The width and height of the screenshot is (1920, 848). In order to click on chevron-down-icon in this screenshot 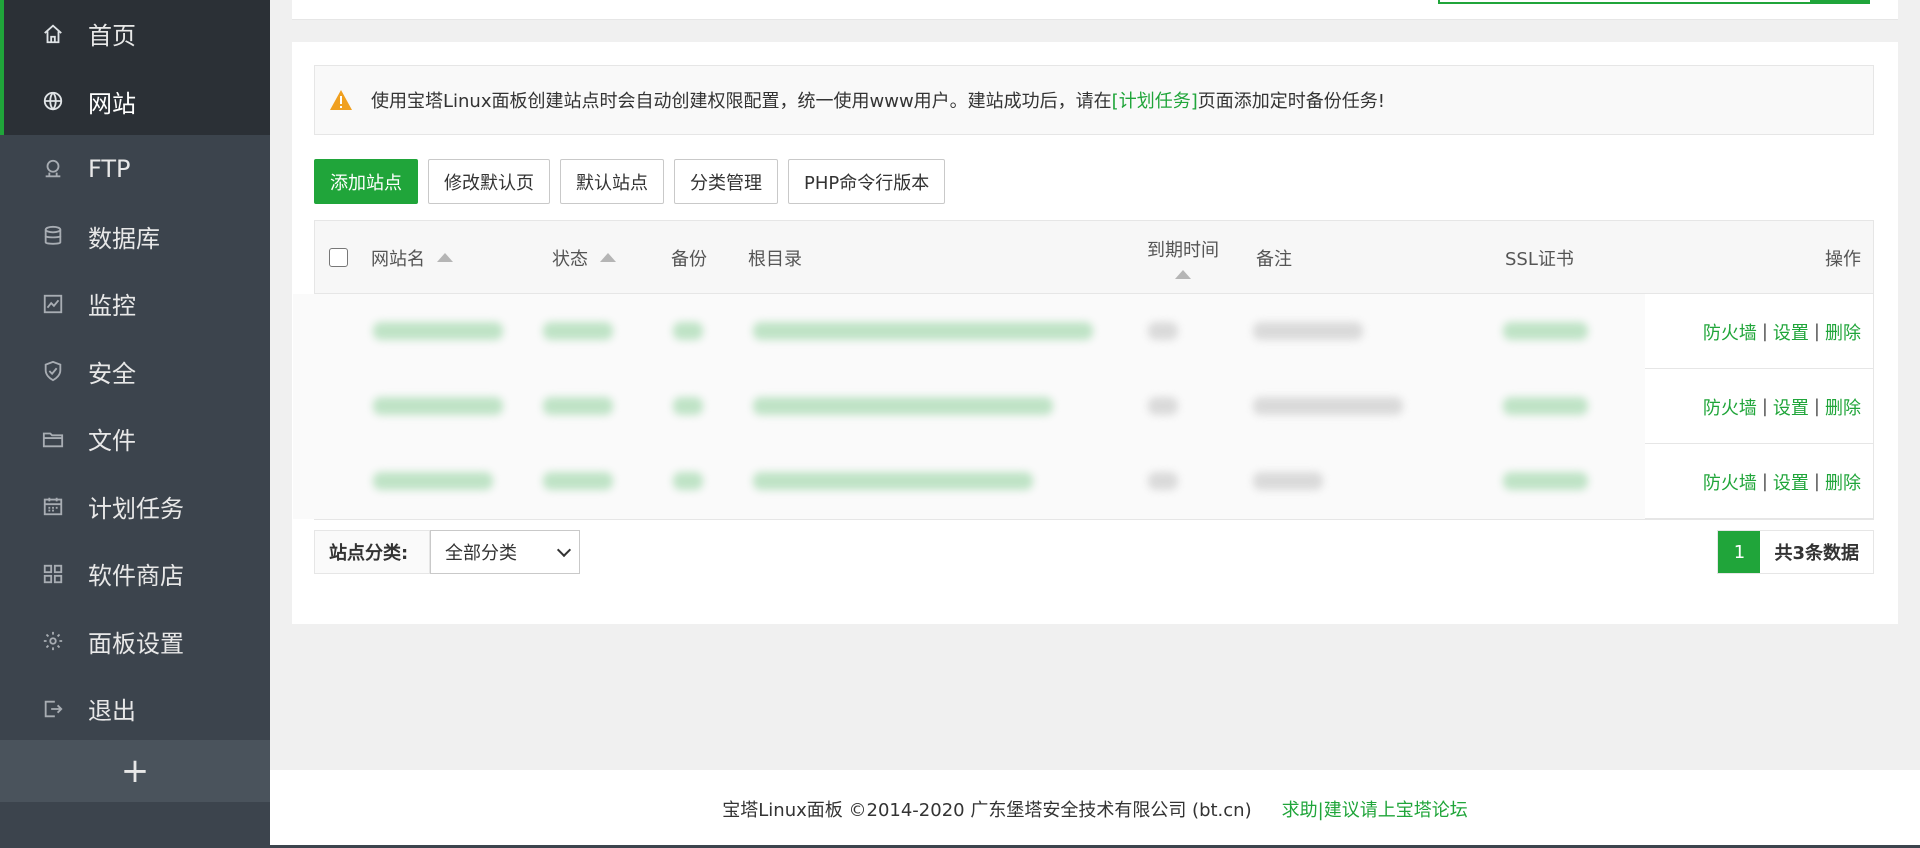, I will do `click(564, 550)`.